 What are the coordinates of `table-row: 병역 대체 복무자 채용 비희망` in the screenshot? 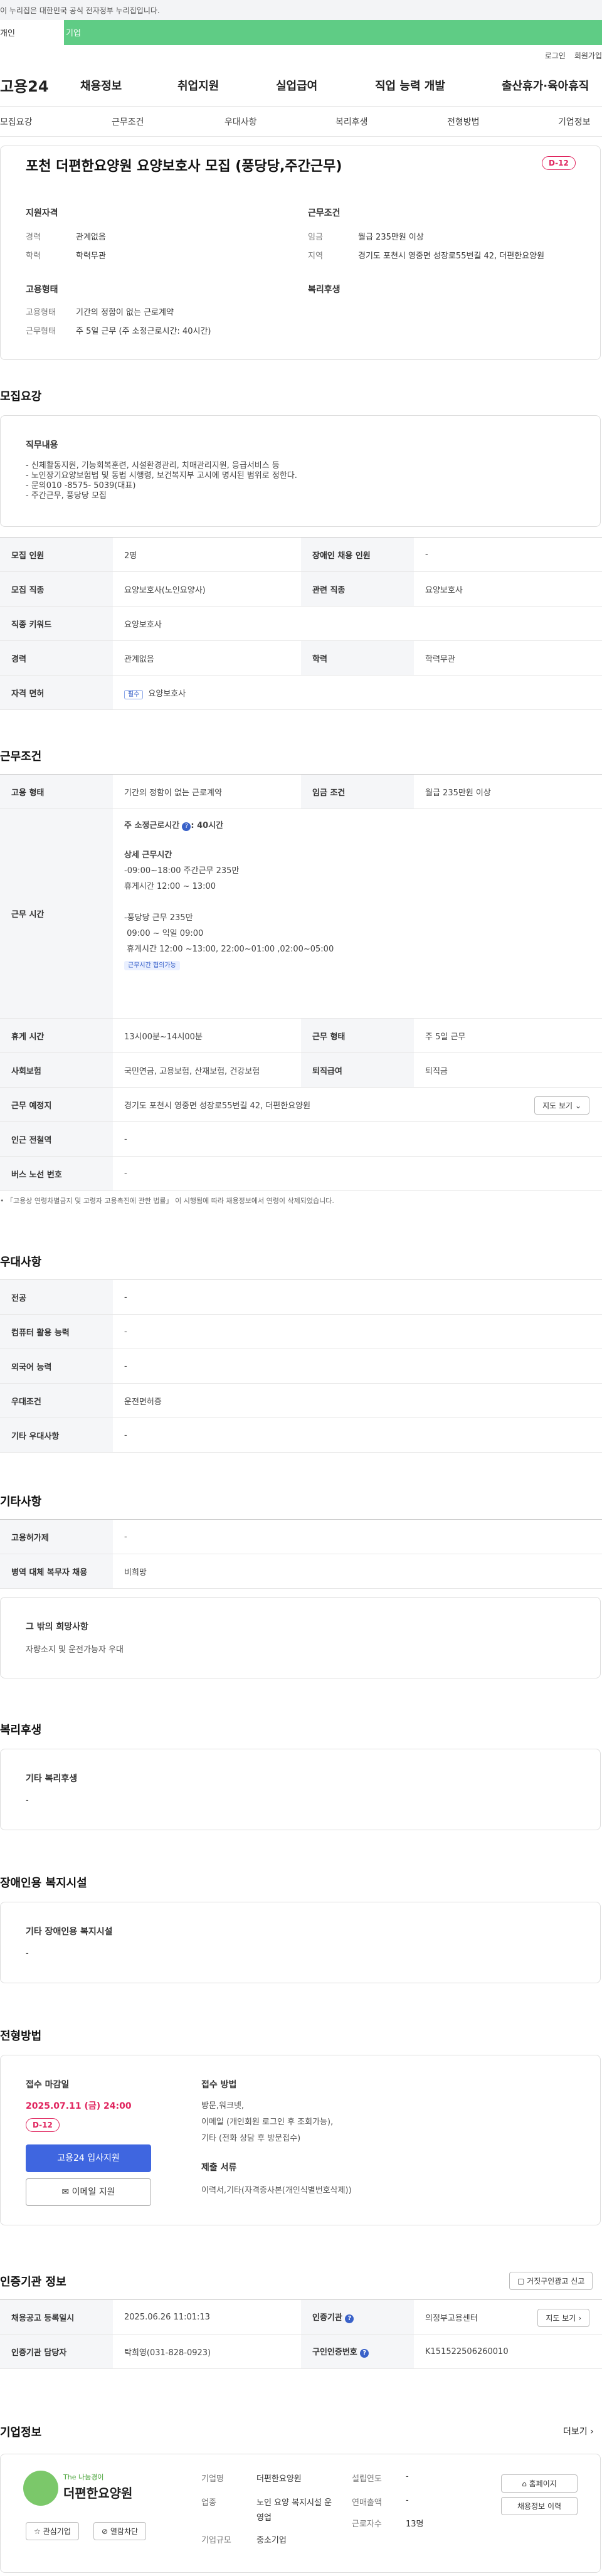 It's located at (301, 1571).